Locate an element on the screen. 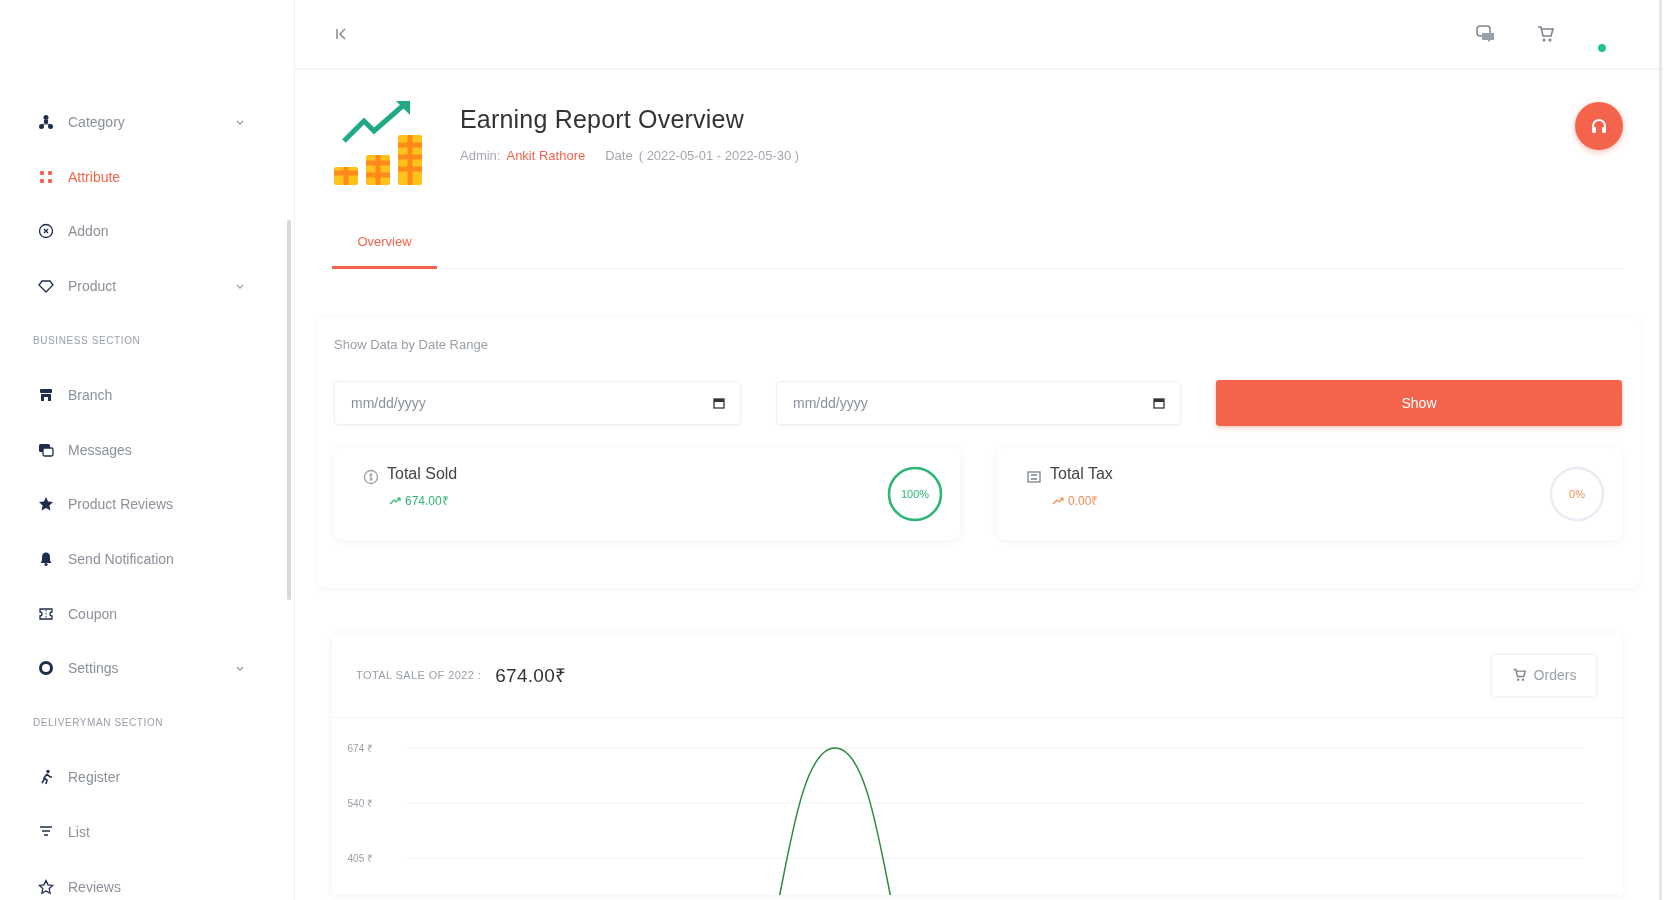 This screenshot has width=1664, height=900. sidebar-item: Product Reviews is located at coordinates (147, 504).